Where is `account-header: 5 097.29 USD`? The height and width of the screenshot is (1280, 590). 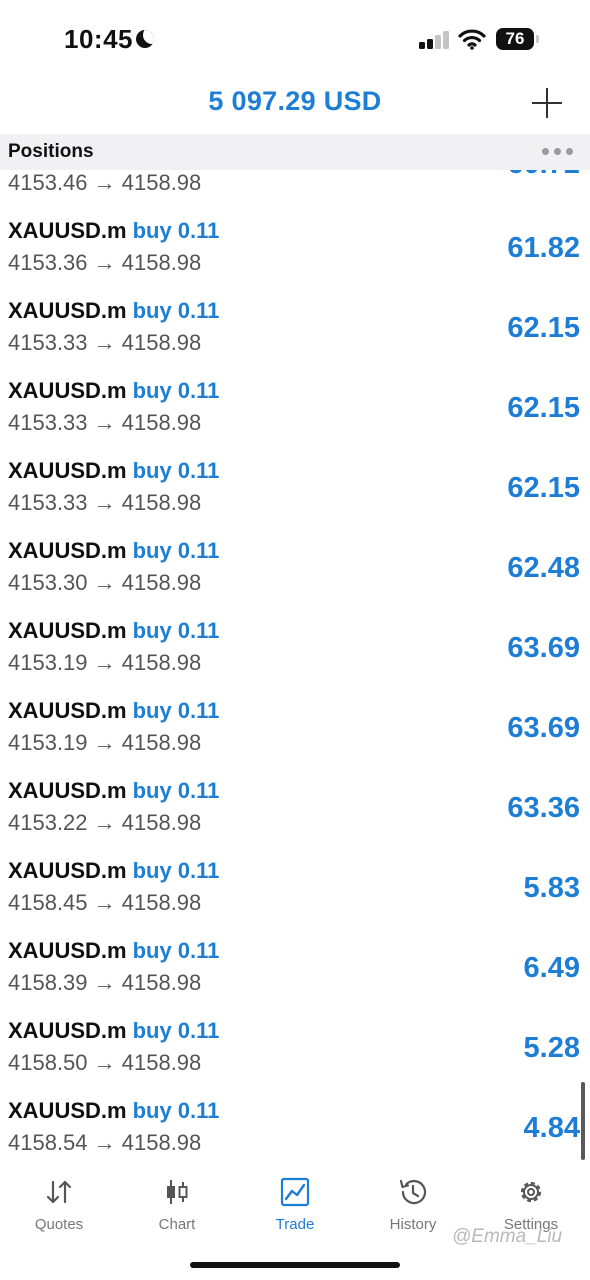
account-header: 5 097.29 USD is located at coordinates (295, 107).